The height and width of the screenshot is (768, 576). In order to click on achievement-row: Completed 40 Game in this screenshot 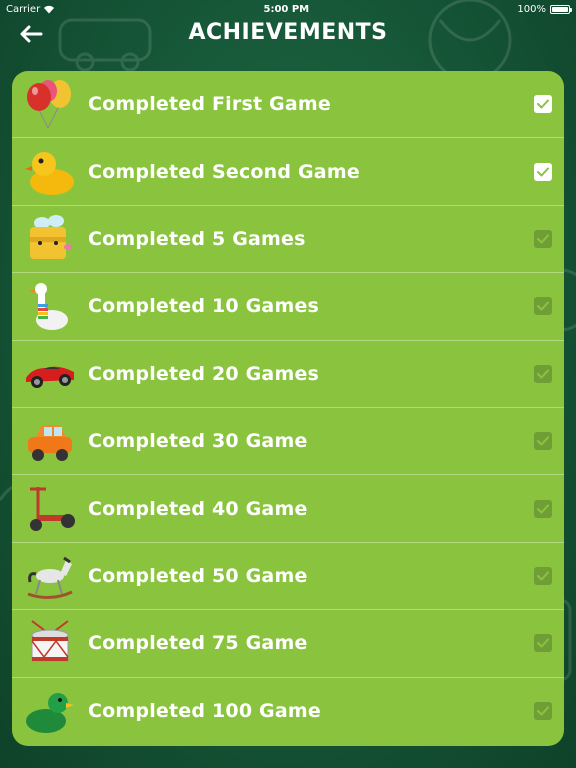, I will do `click(288, 509)`.